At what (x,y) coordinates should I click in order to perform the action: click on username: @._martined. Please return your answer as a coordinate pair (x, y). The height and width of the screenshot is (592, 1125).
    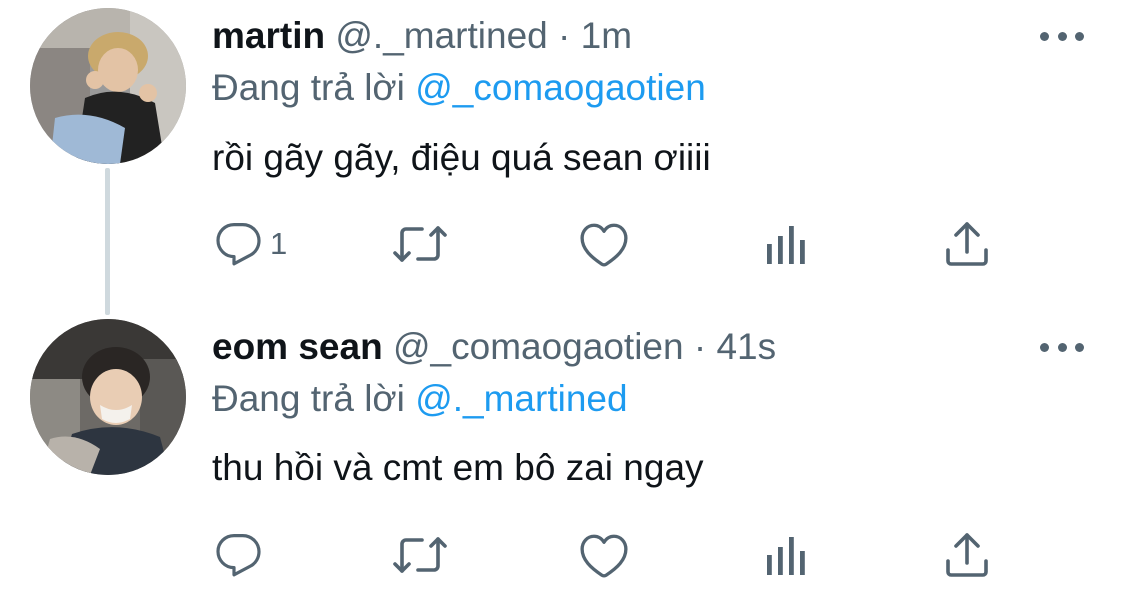
    Looking at the image, I should click on (441, 35).